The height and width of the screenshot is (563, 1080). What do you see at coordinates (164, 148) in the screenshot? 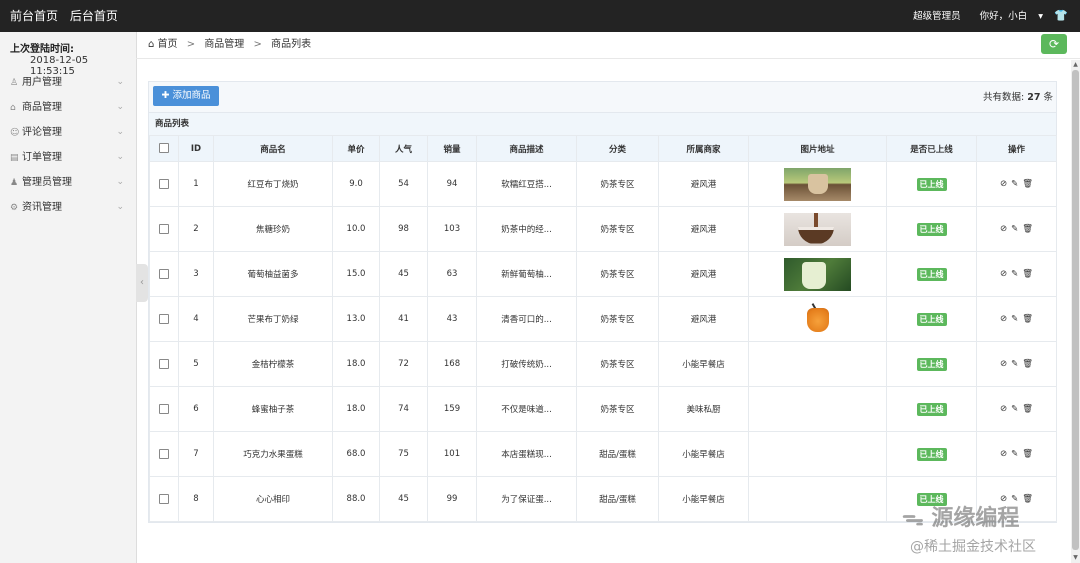
I see `select-all-checkbox` at bounding box center [164, 148].